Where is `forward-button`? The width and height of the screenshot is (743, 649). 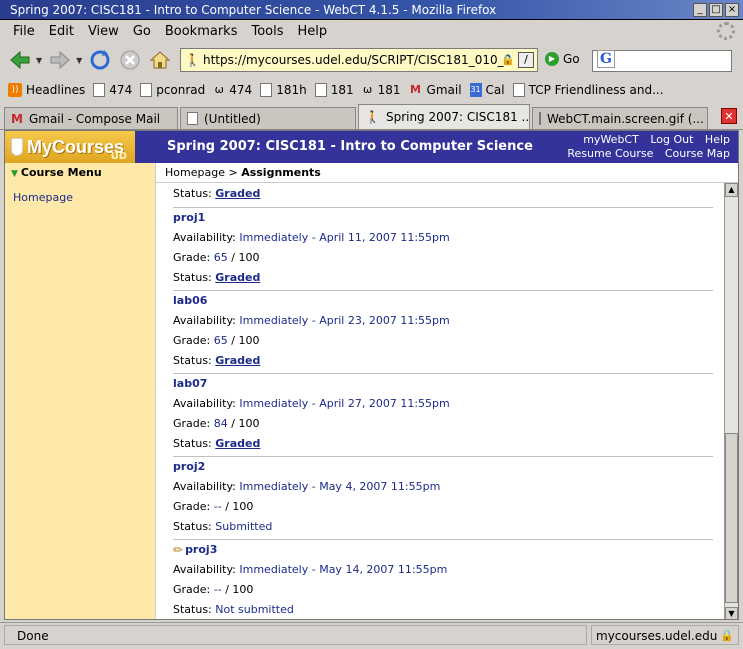 forward-button is located at coordinates (60, 60).